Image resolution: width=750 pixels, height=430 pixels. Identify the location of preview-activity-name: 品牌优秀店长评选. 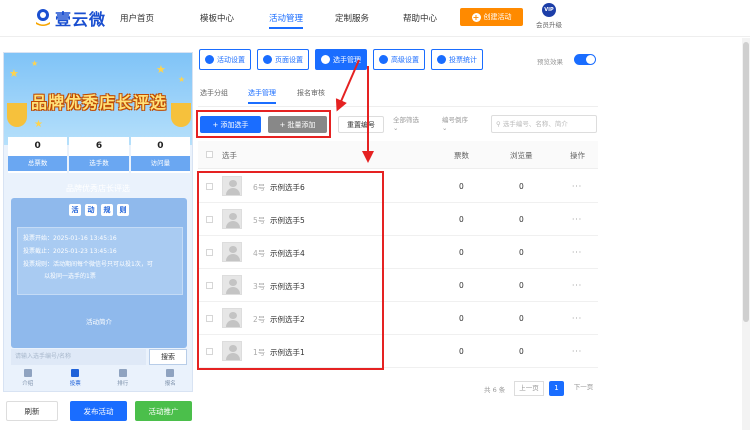
(98, 188).